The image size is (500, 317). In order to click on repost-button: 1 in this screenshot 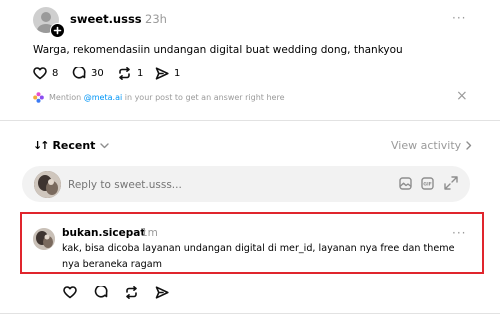, I will do `click(130, 73)`.